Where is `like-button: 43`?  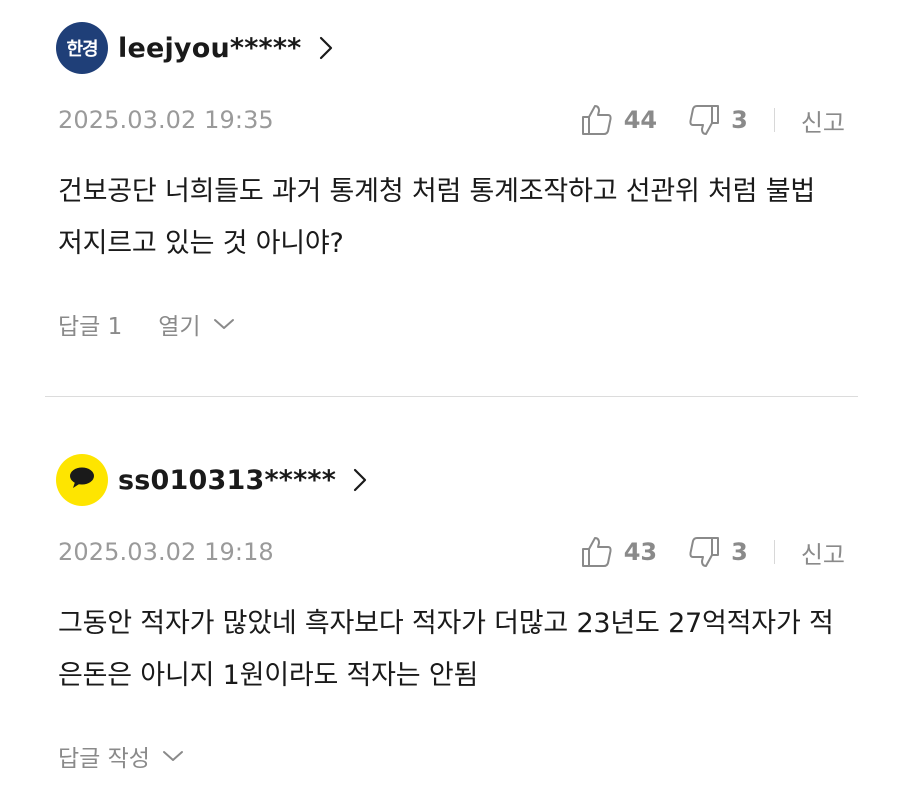
like-button: 43 is located at coordinates (618, 552).